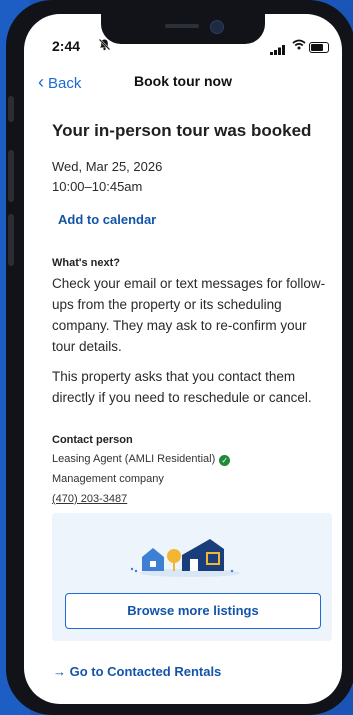 This screenshot has height=715, width=353. I want to click on status-time: 2:44, so click(66, 46).